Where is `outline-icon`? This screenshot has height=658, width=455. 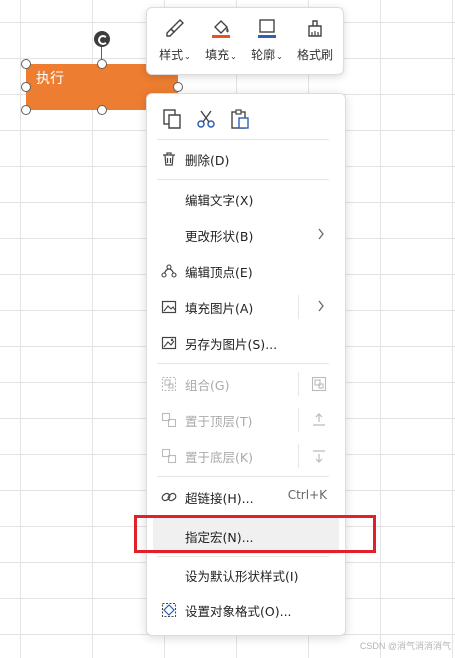 outline-icon is located at coordinates (267, 28).